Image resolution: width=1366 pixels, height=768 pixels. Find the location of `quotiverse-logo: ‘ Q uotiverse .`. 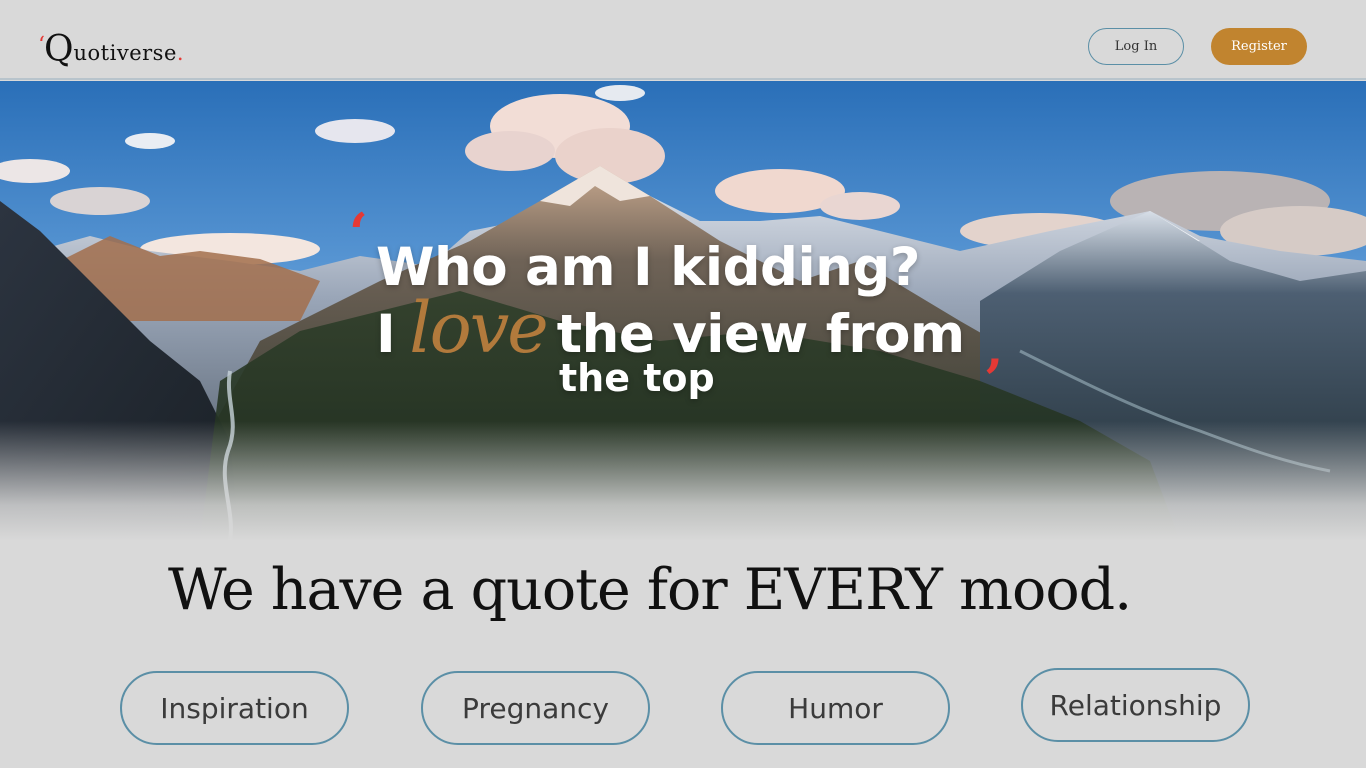

quotiverse-logo: ‘ Q uotiverse . is located at coordinates (111, 47).